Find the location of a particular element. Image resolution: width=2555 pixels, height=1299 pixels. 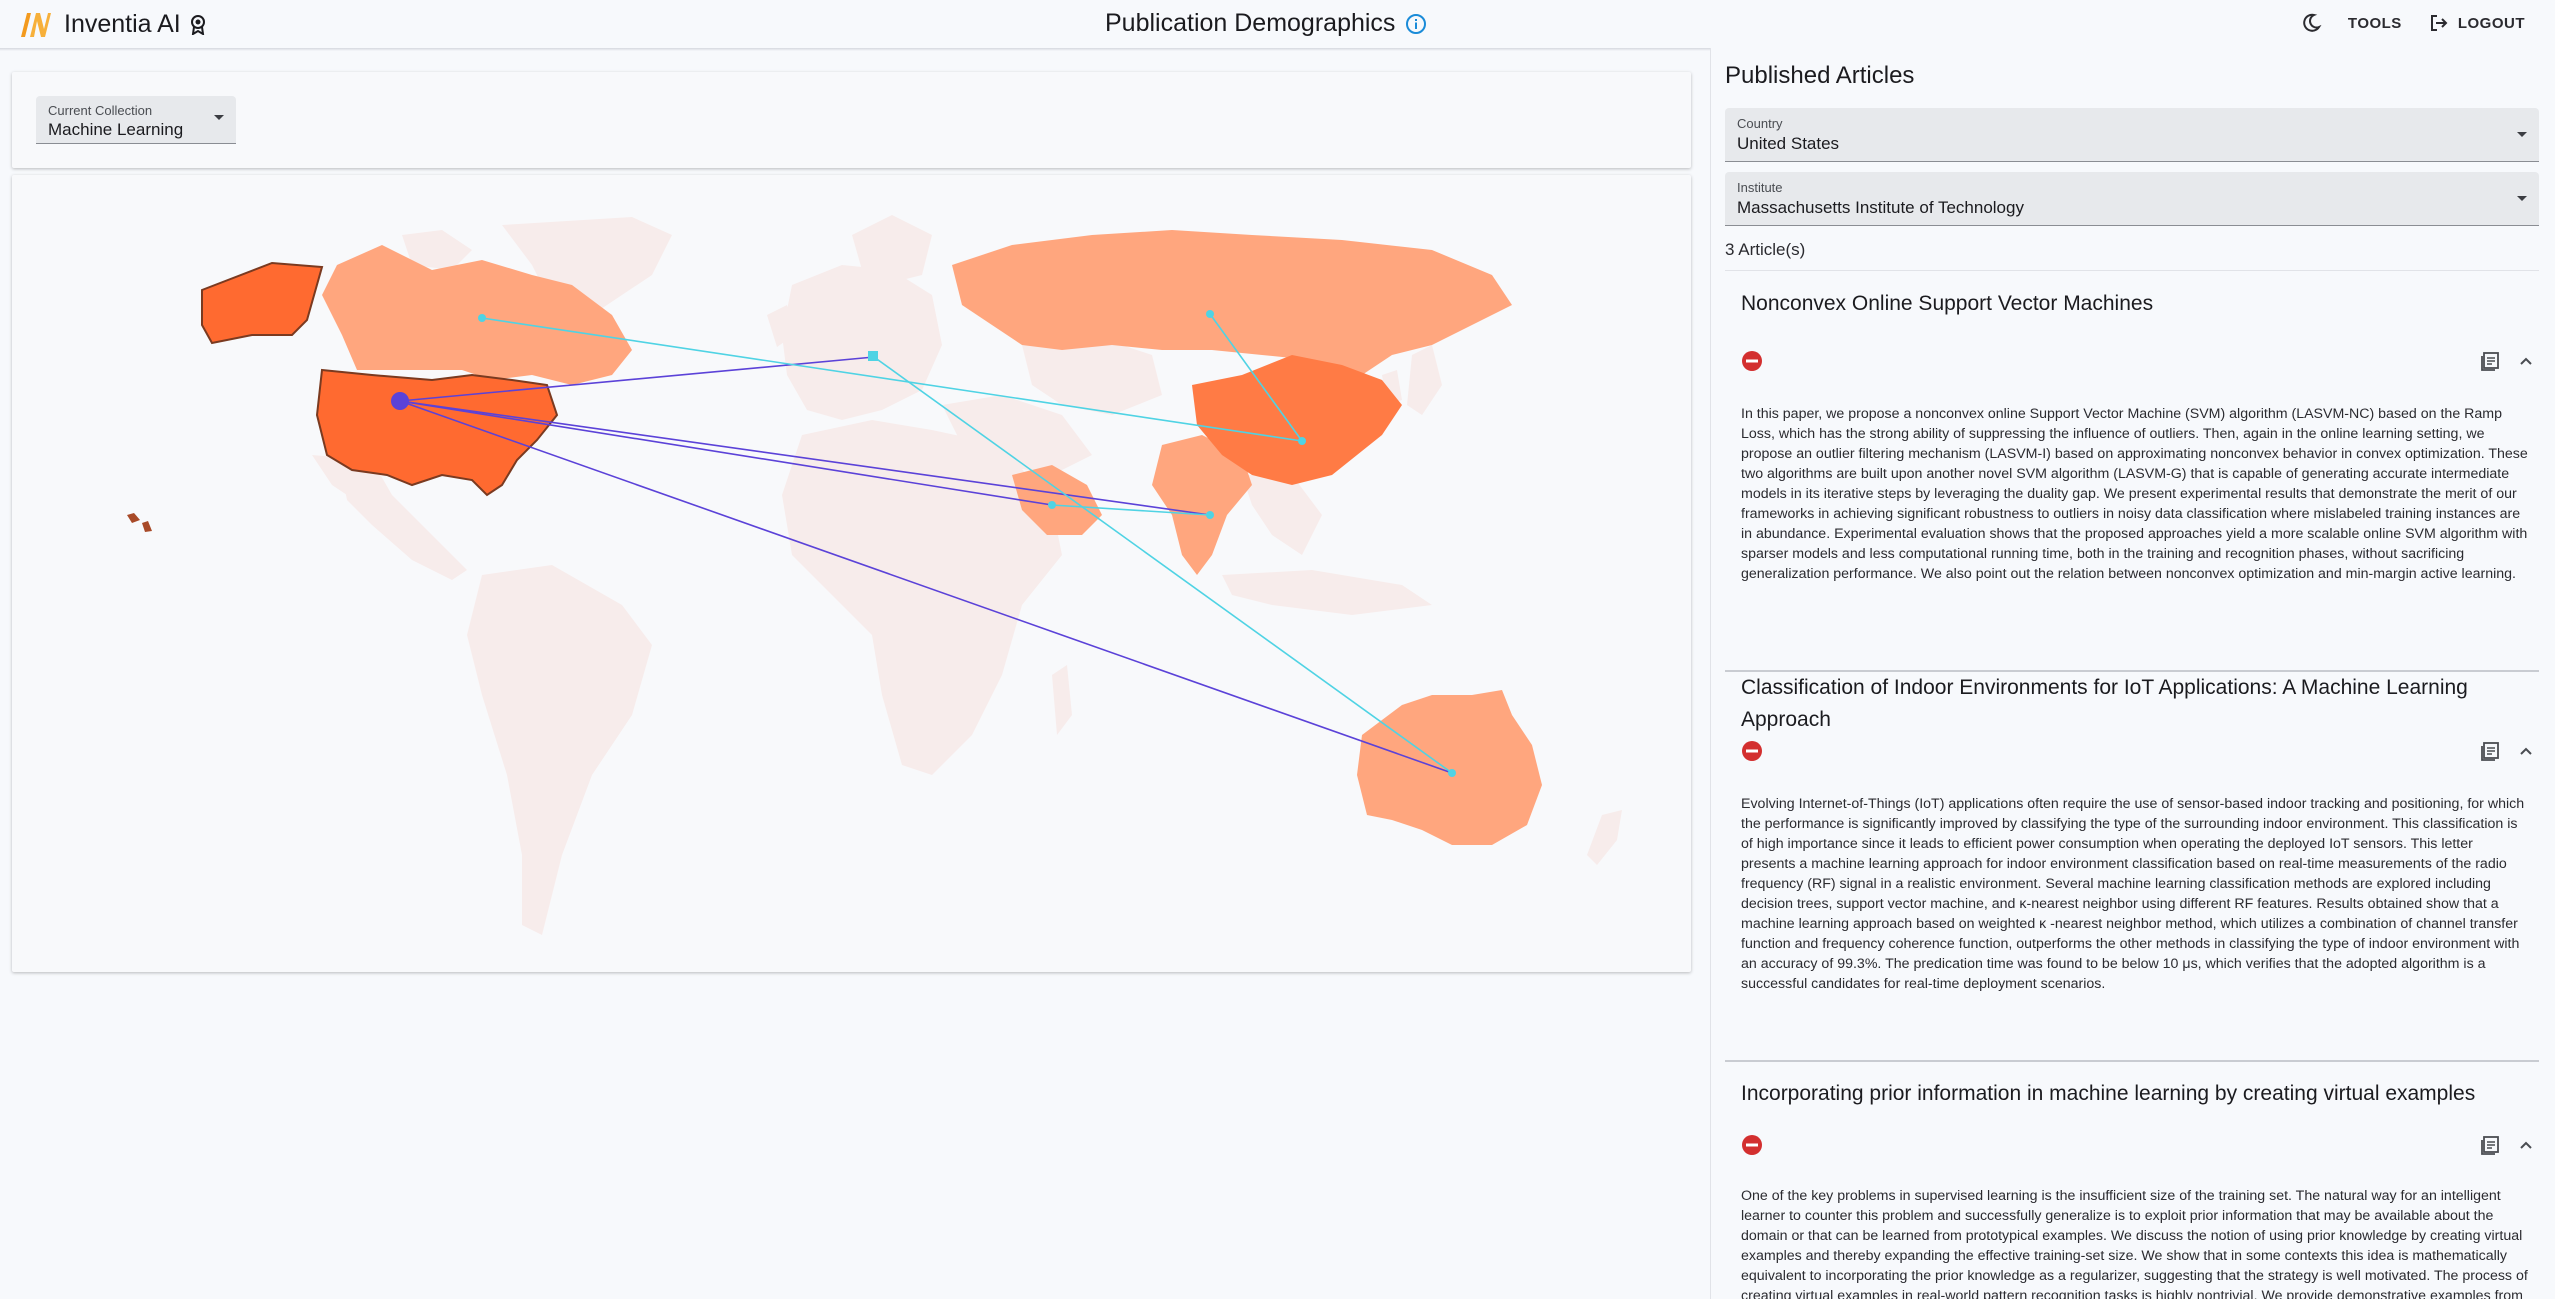

country-select: Country United States is located at coordinates (2132, 135).